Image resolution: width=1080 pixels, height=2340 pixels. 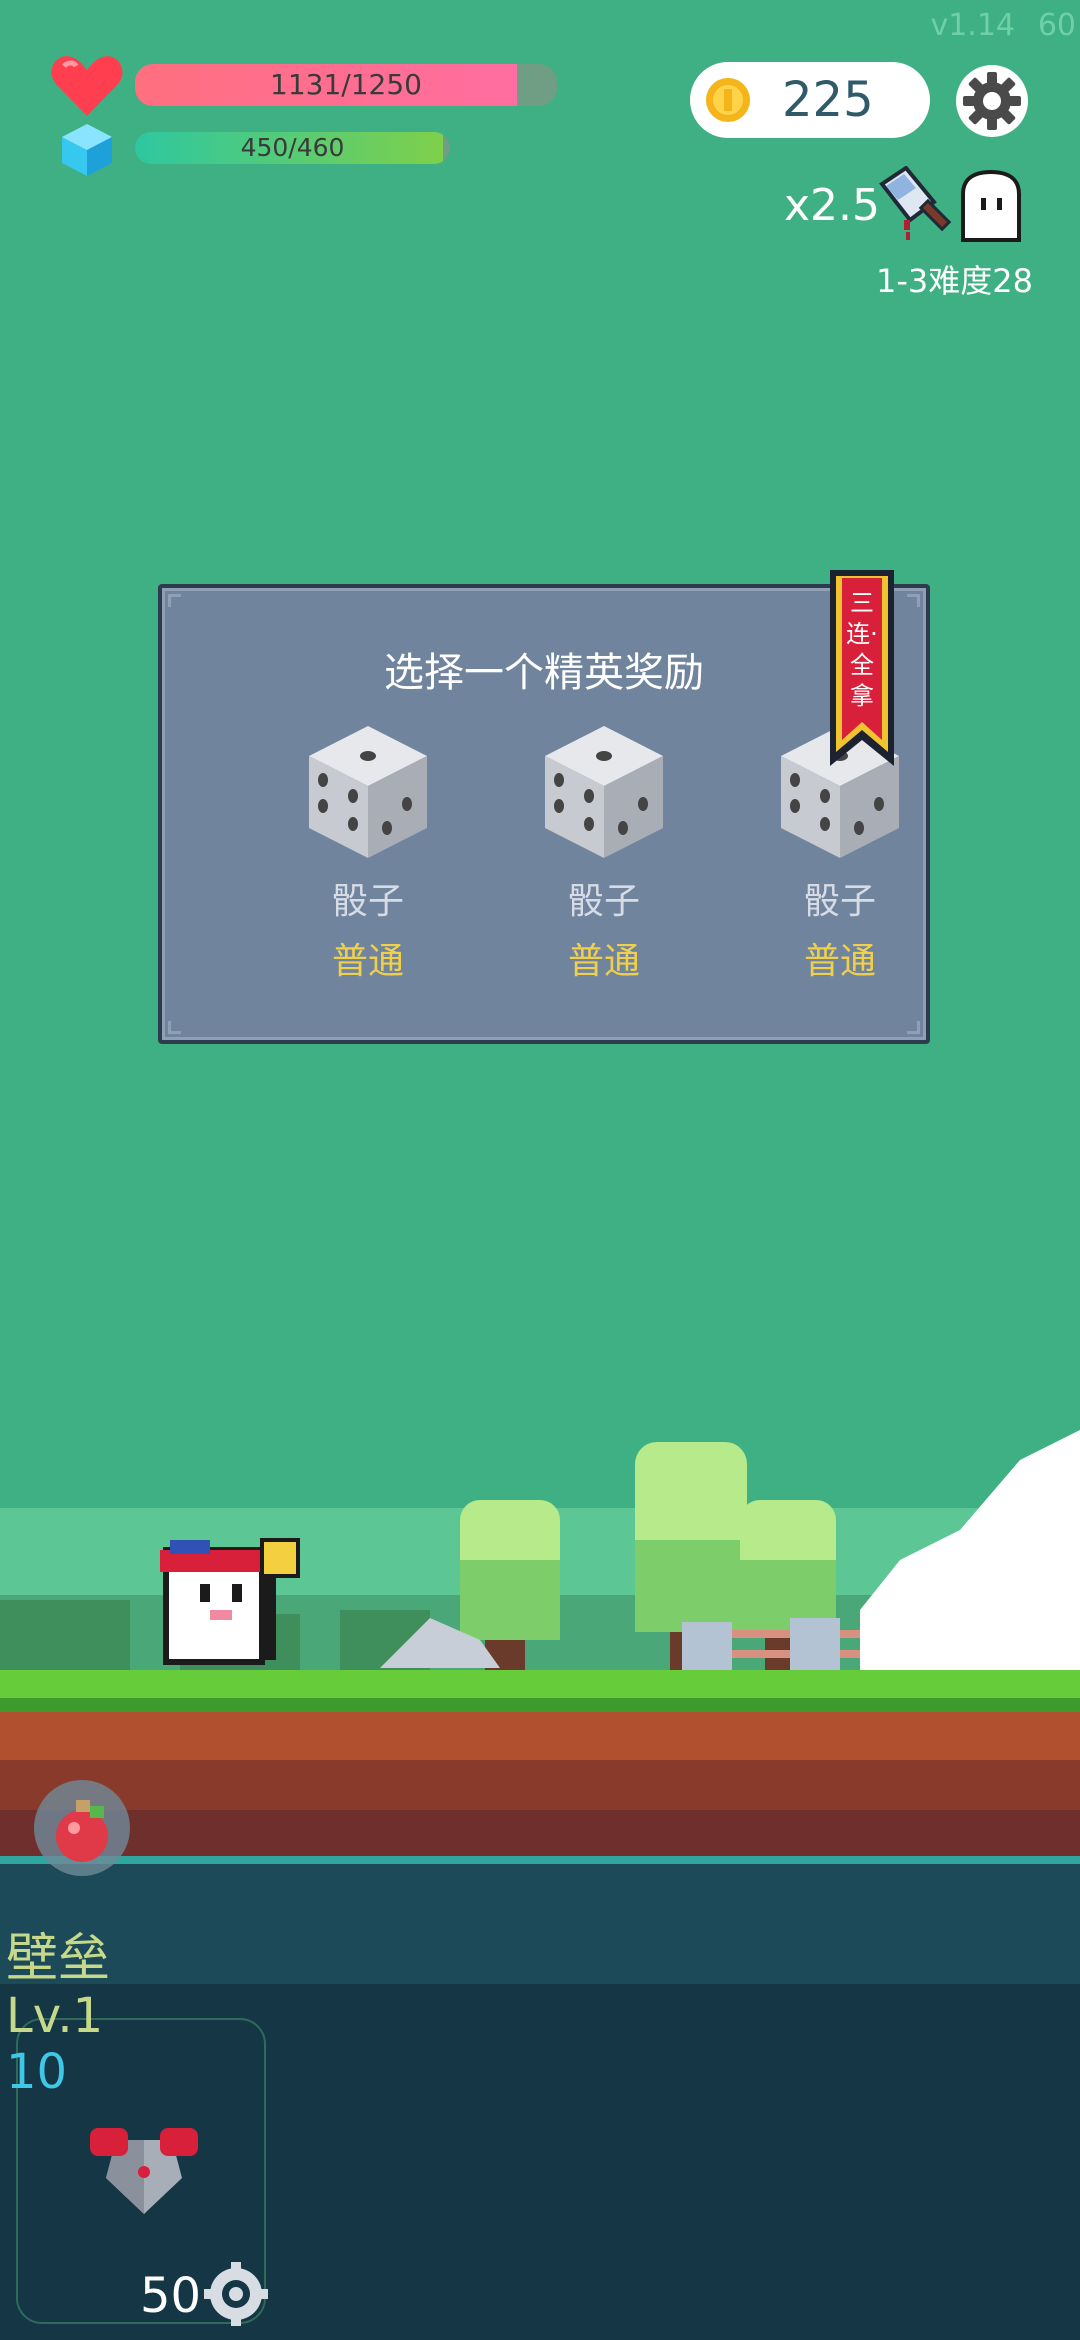 I want to click on crystal-icon, so click(x=87, y=150).